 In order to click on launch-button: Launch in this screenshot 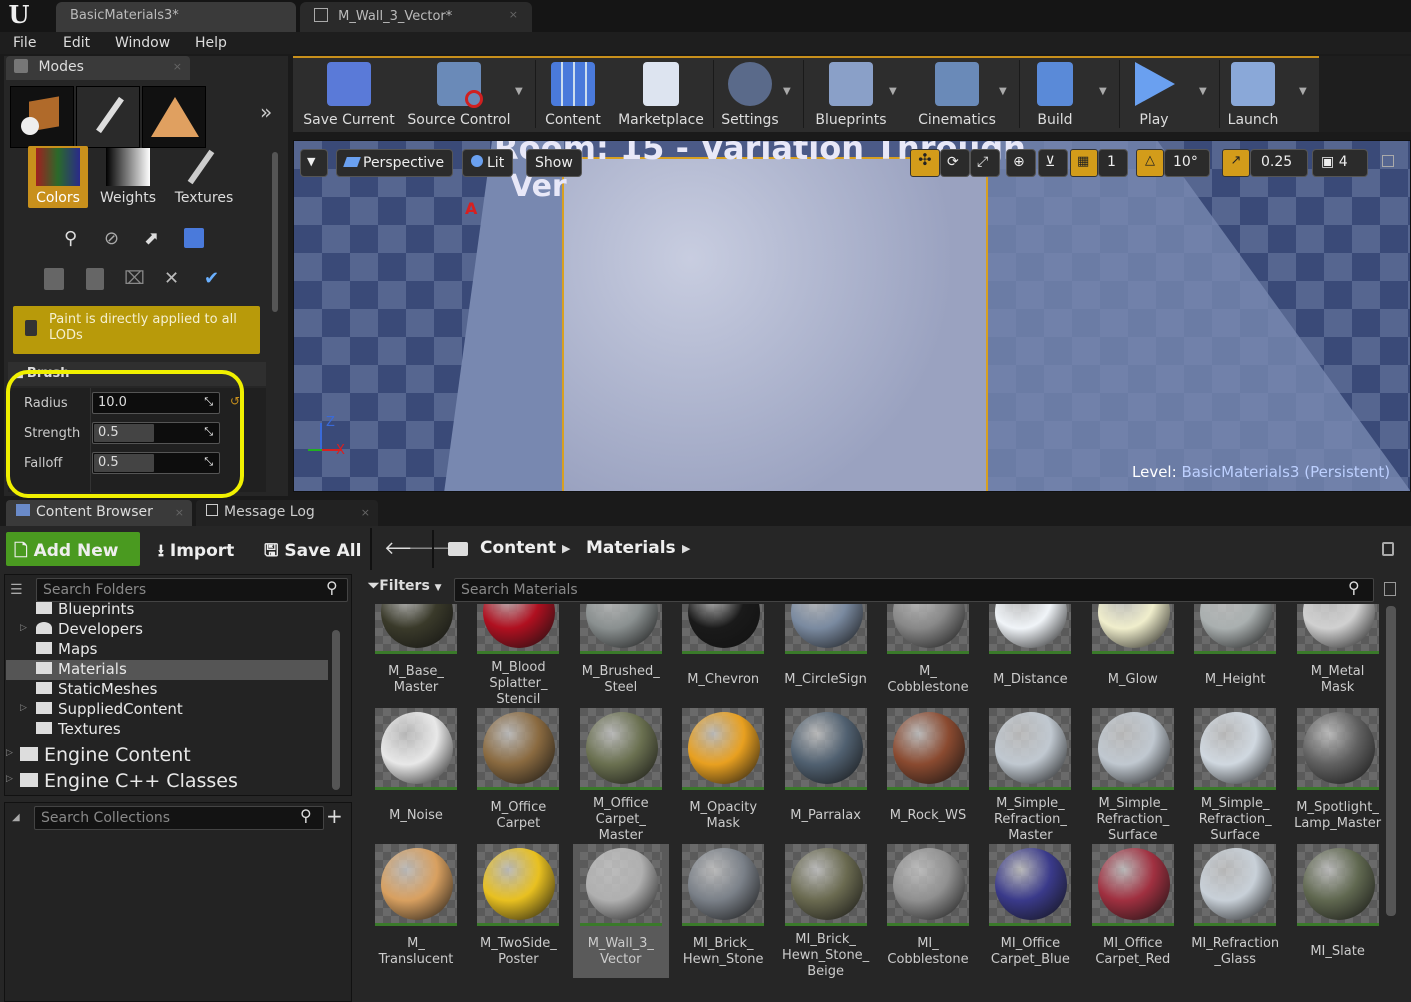, I will do `click(1253, 94)`.